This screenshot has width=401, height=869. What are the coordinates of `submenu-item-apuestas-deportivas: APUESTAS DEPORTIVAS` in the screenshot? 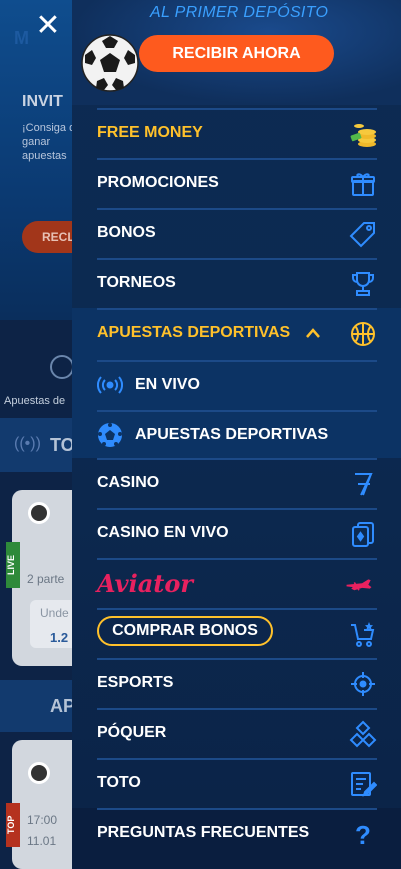 It's located at (237, 435).